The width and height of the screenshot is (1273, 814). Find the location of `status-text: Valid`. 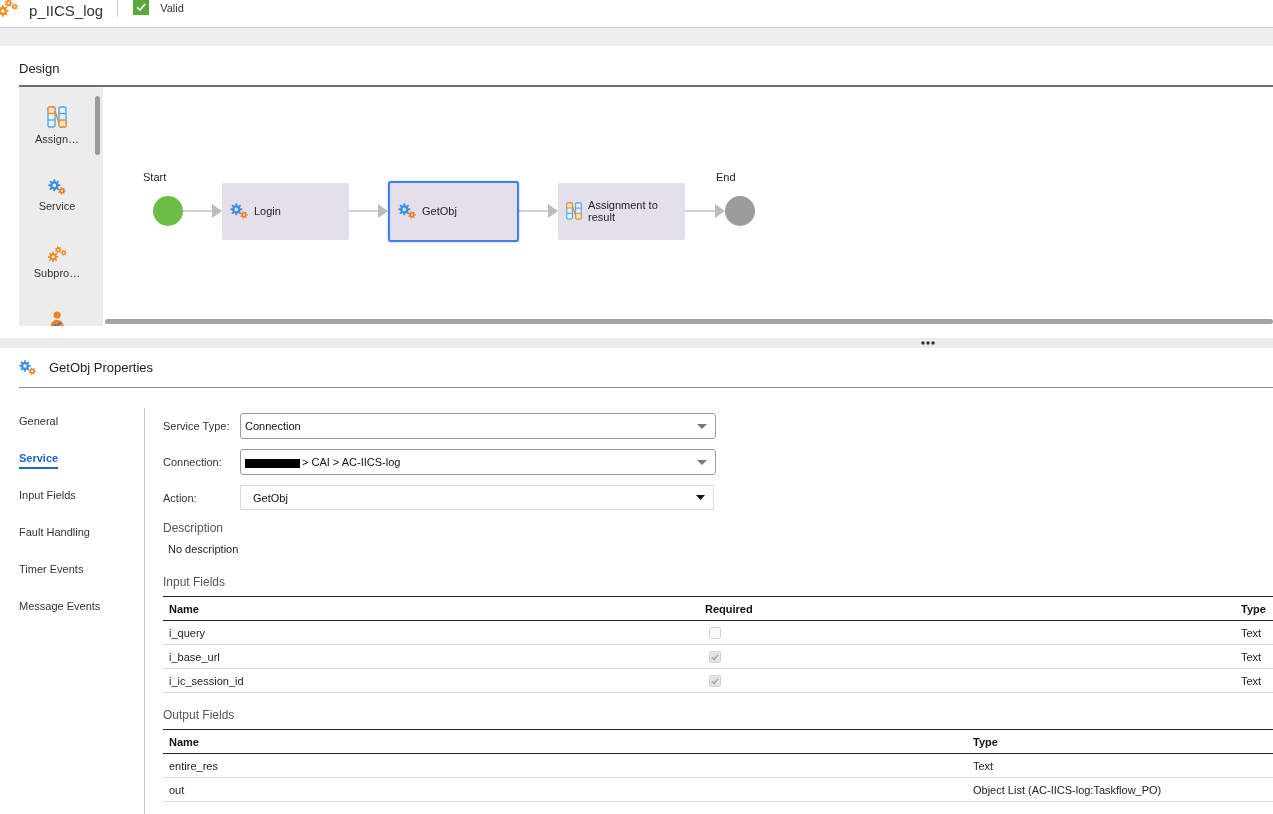

status-text: Valid is located at coordinates (172, 8).